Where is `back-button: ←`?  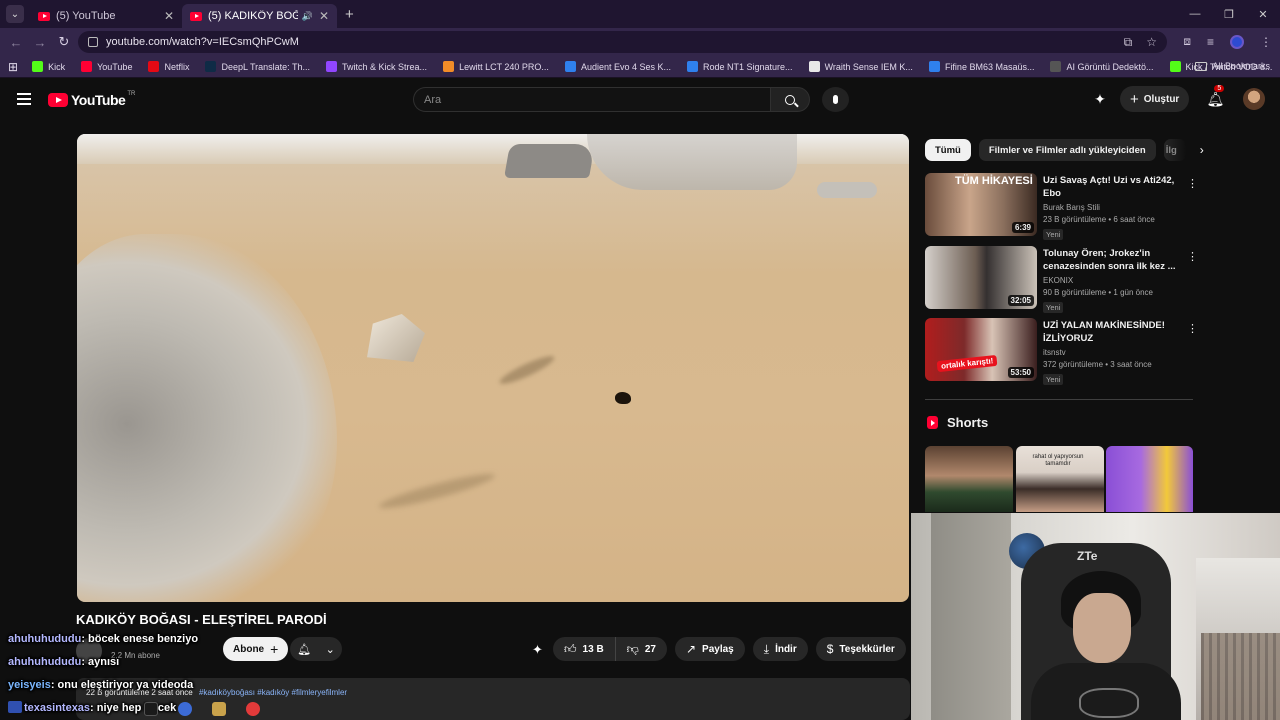
back-button: ← is located at coordinates (16, 42).